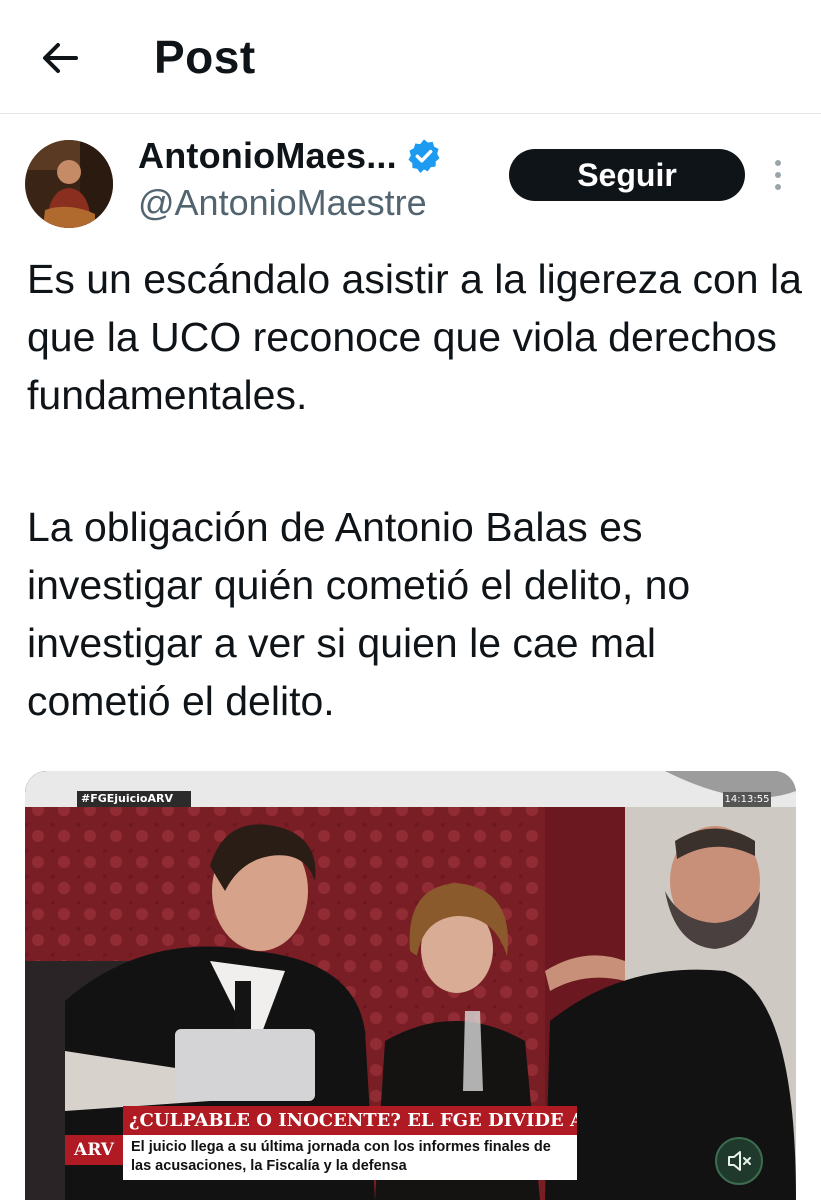 The width and height of the screenshot is (821, 1200). Describe the element at coordinates (778, 175) in the screenshot. I see `more-options-icon` at that location.